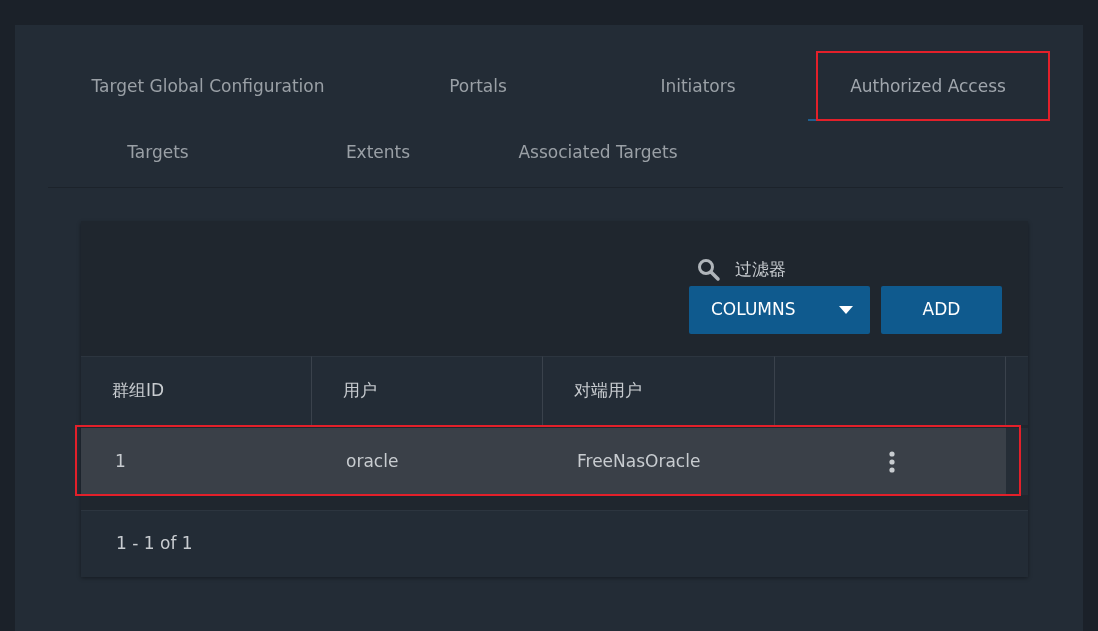 This screenshot has height=631, width=1098. Describe the element at coordinates (598, 154) in the screenshot. I see `tab: Associated Targets` at that location.